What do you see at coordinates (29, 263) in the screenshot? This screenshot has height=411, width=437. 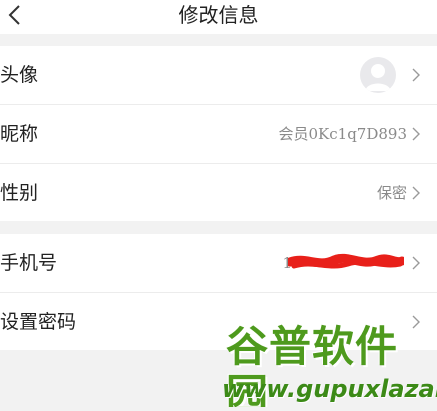 I see `phone-label: 手机号` at bounding box center [29, 263].